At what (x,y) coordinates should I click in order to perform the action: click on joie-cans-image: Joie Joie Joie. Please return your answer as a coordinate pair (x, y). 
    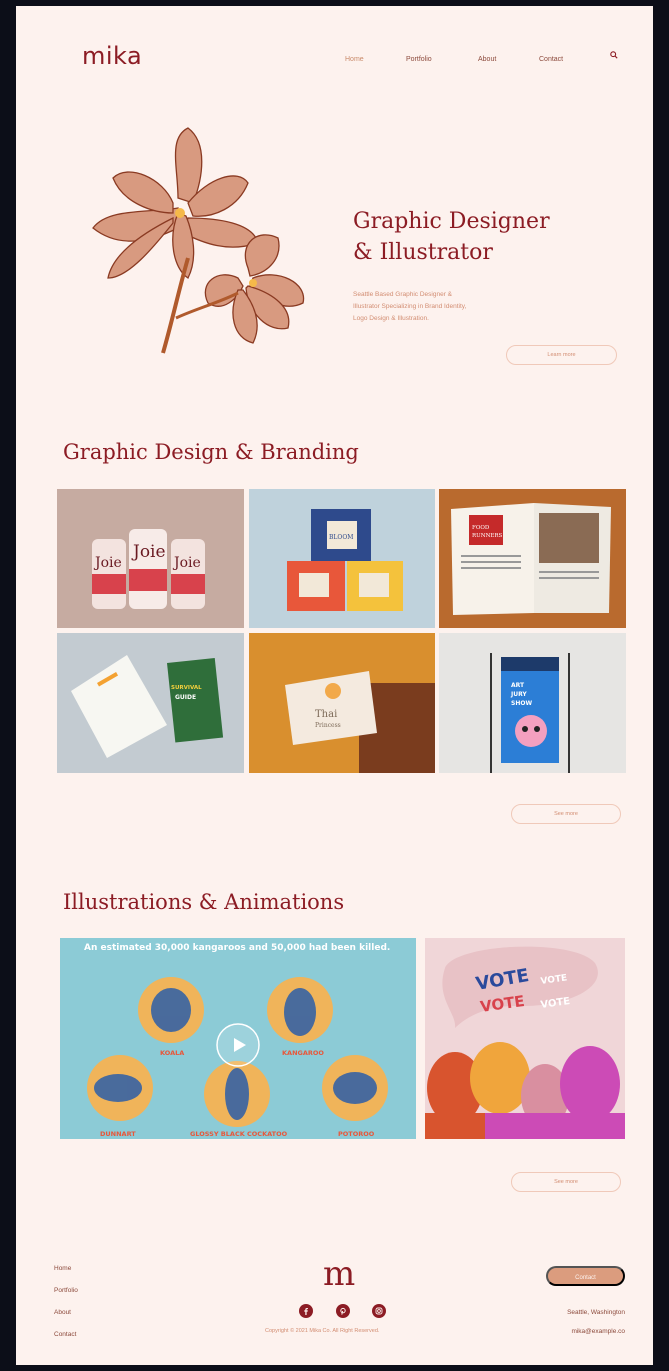
    Looking at the image, I should click on (150, 558).